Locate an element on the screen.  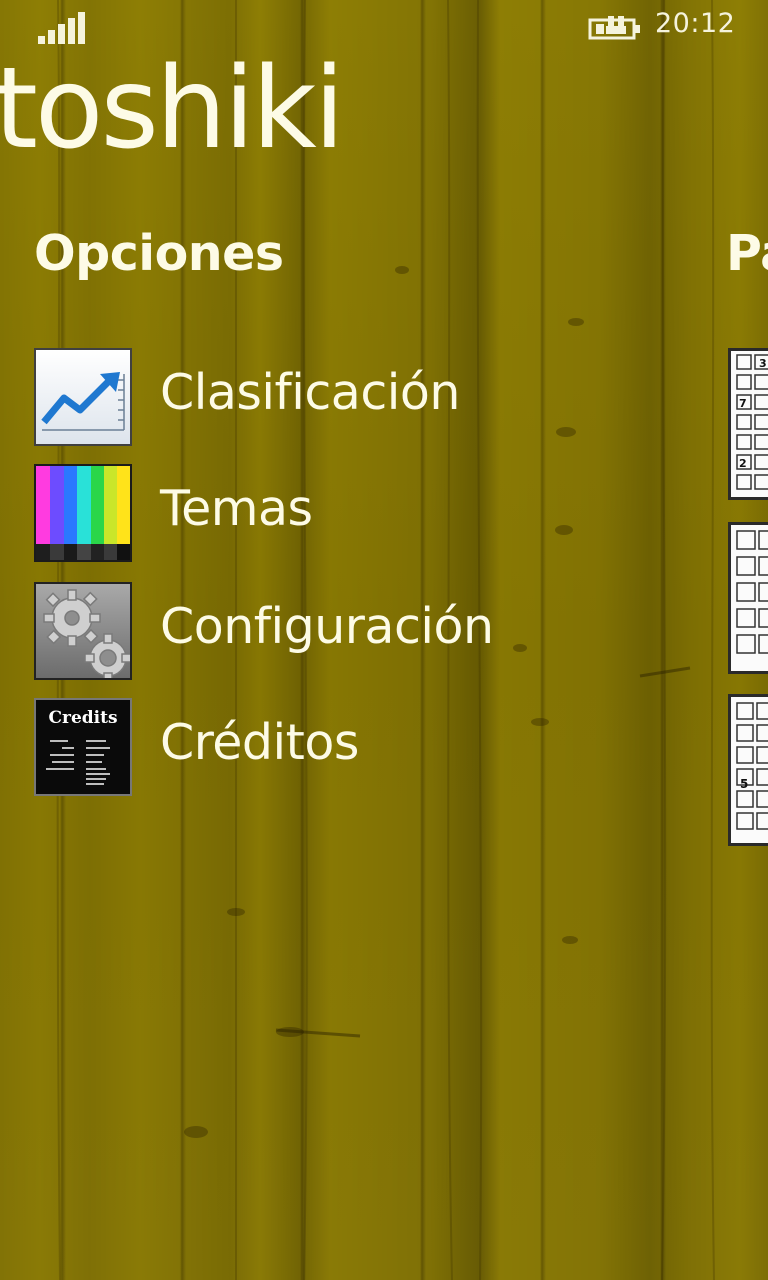
option-label: Configuración is located at coordinates (327, 626).